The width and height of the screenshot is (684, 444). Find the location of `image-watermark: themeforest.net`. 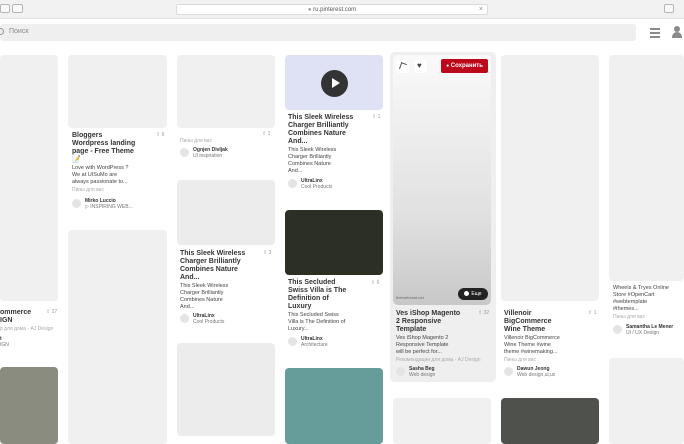

image-watermark: themeforest.net is located at coordinates (410, 297).